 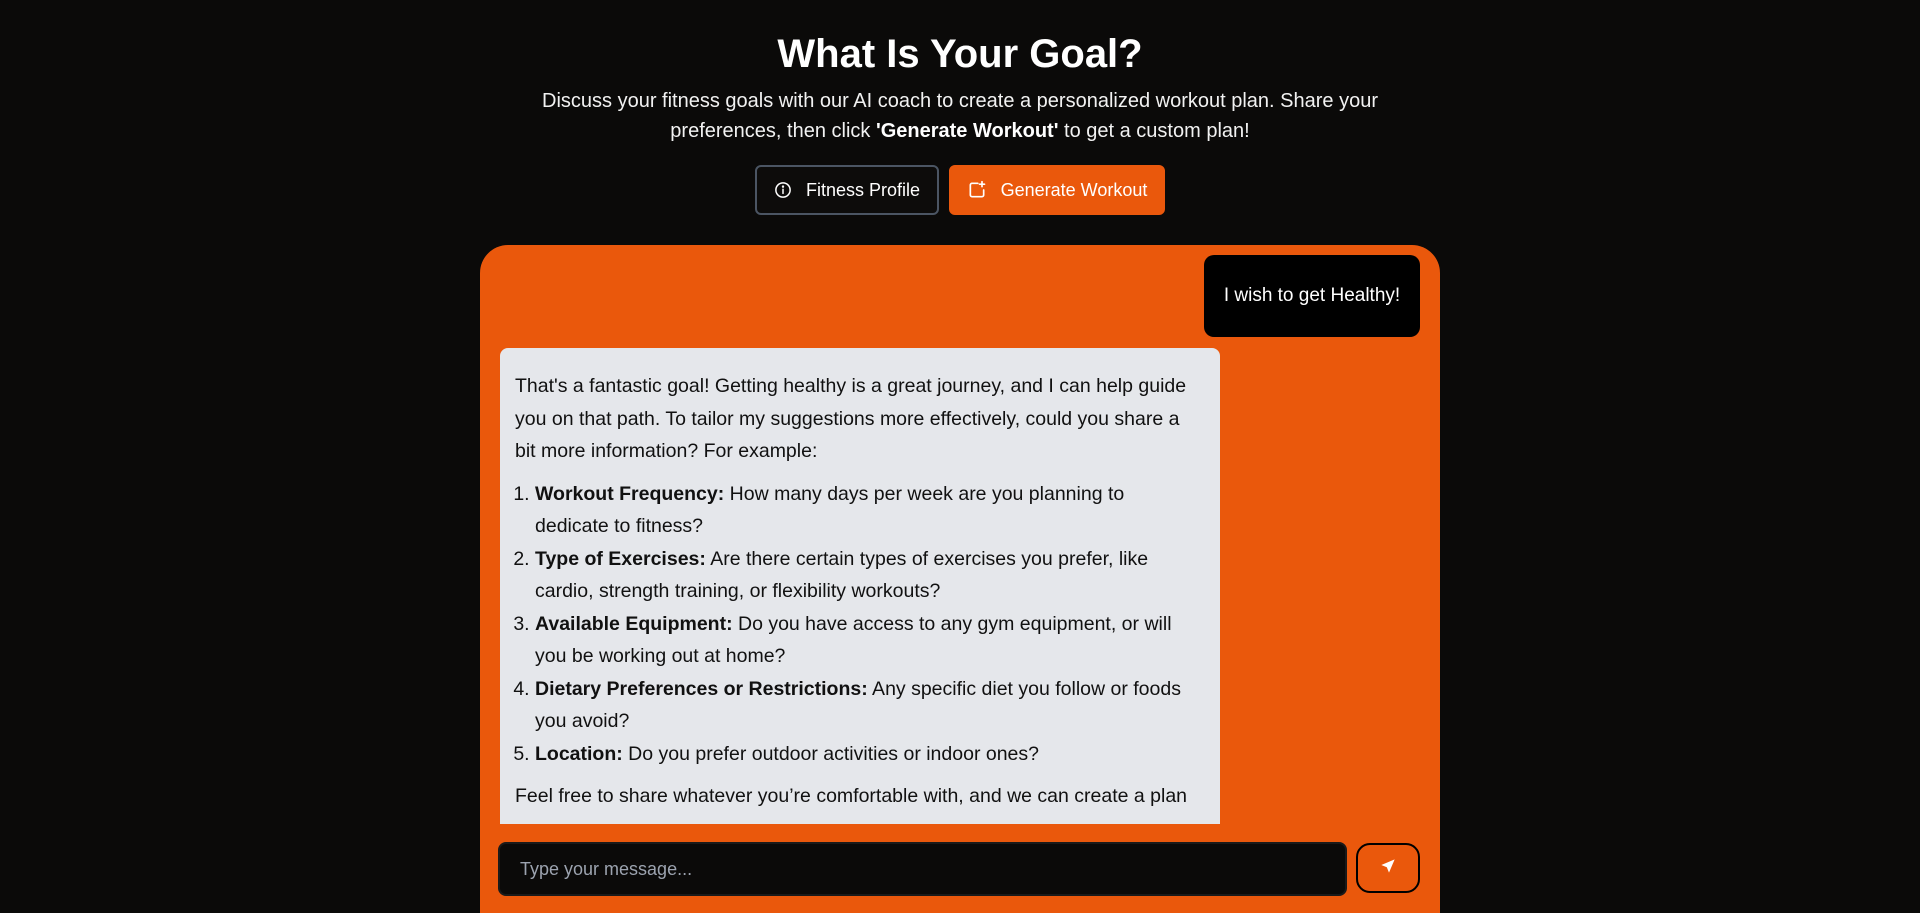 What do you see at coordinates (630, 493) in the screenshot?
I see `question-title: Workout Frequency:` at bounding box center [630, 493].